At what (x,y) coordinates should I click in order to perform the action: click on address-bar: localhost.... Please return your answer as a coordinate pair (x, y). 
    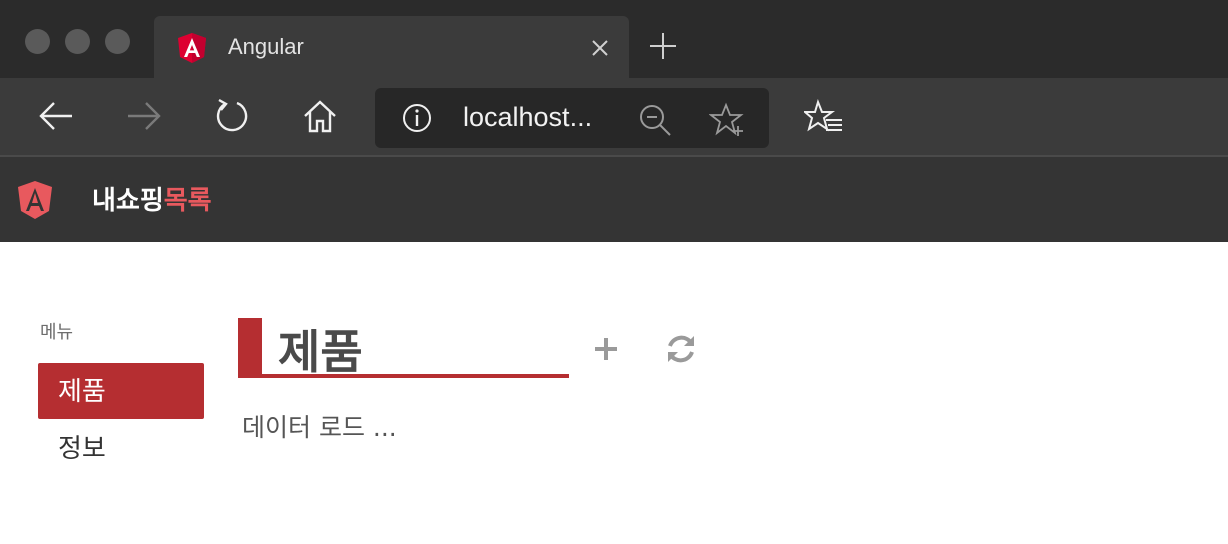
    Looking at the image, I should click on (572, 118).